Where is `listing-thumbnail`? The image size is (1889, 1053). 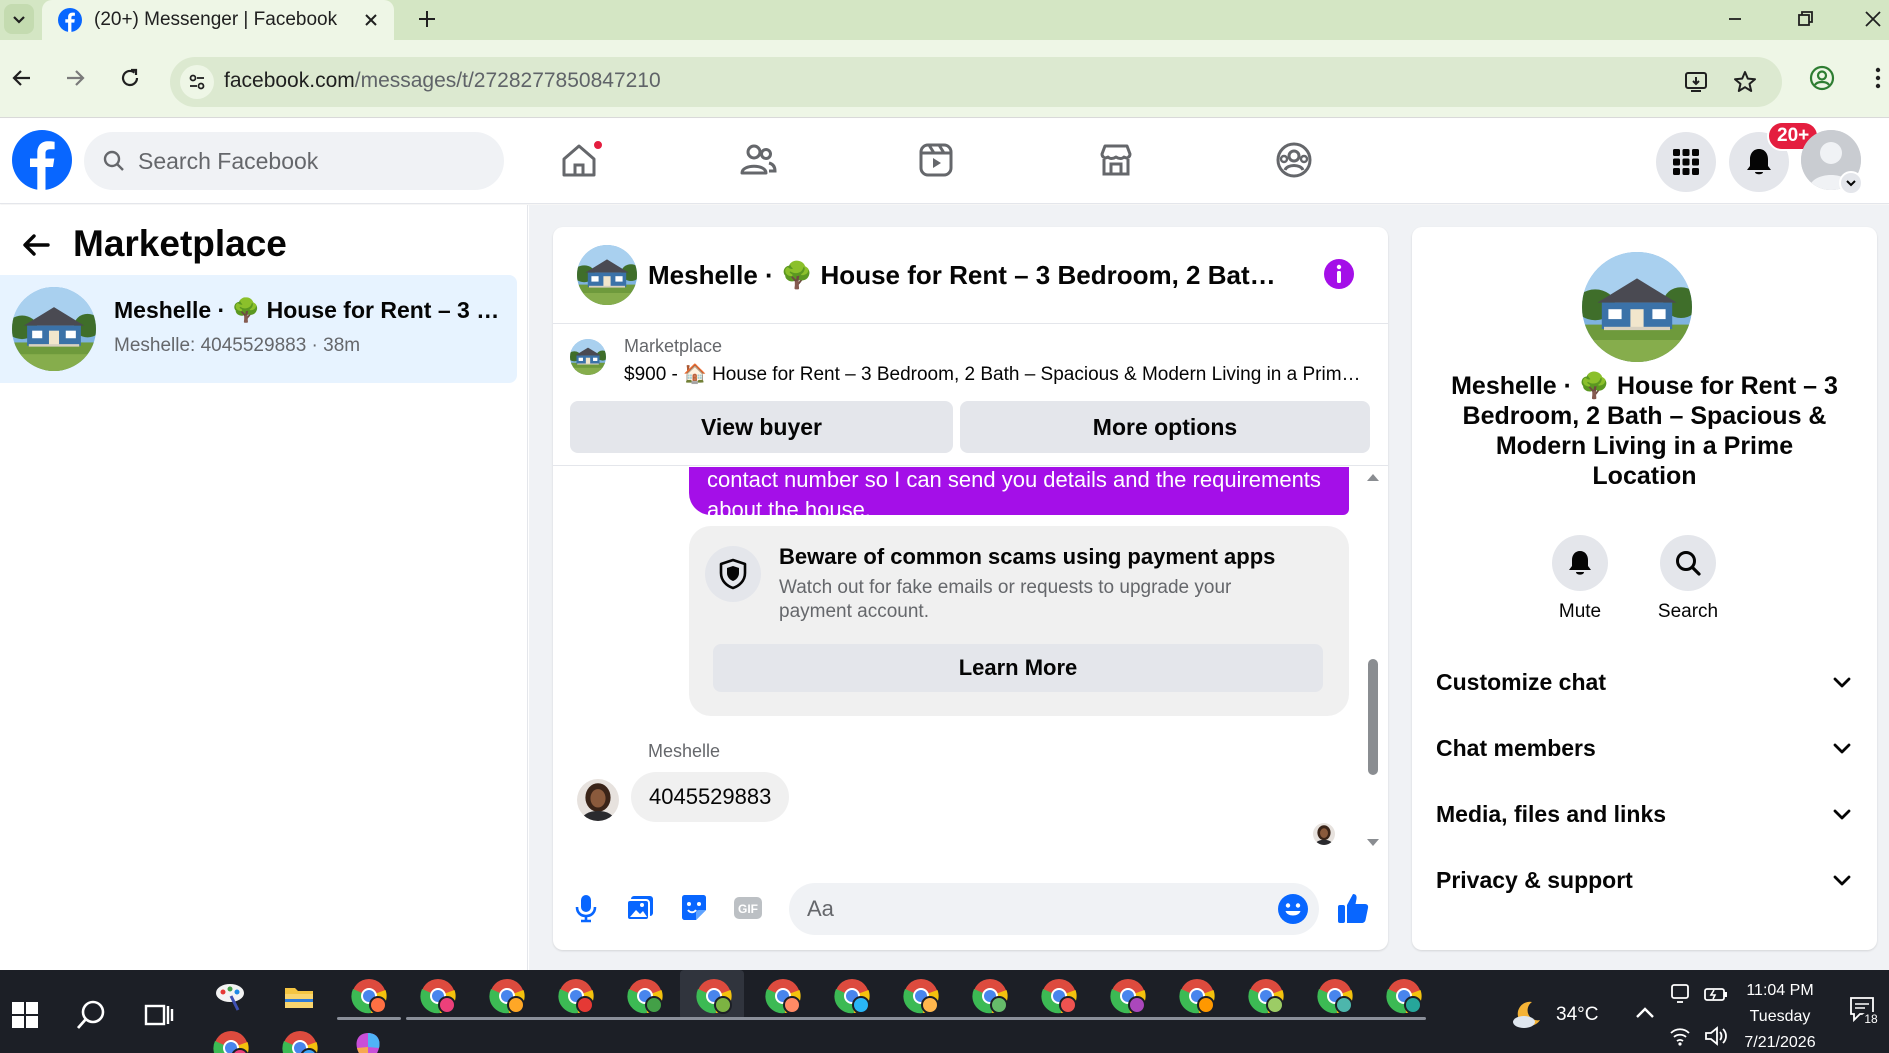 listing-thumbnail is located at coordinates (588, 357).